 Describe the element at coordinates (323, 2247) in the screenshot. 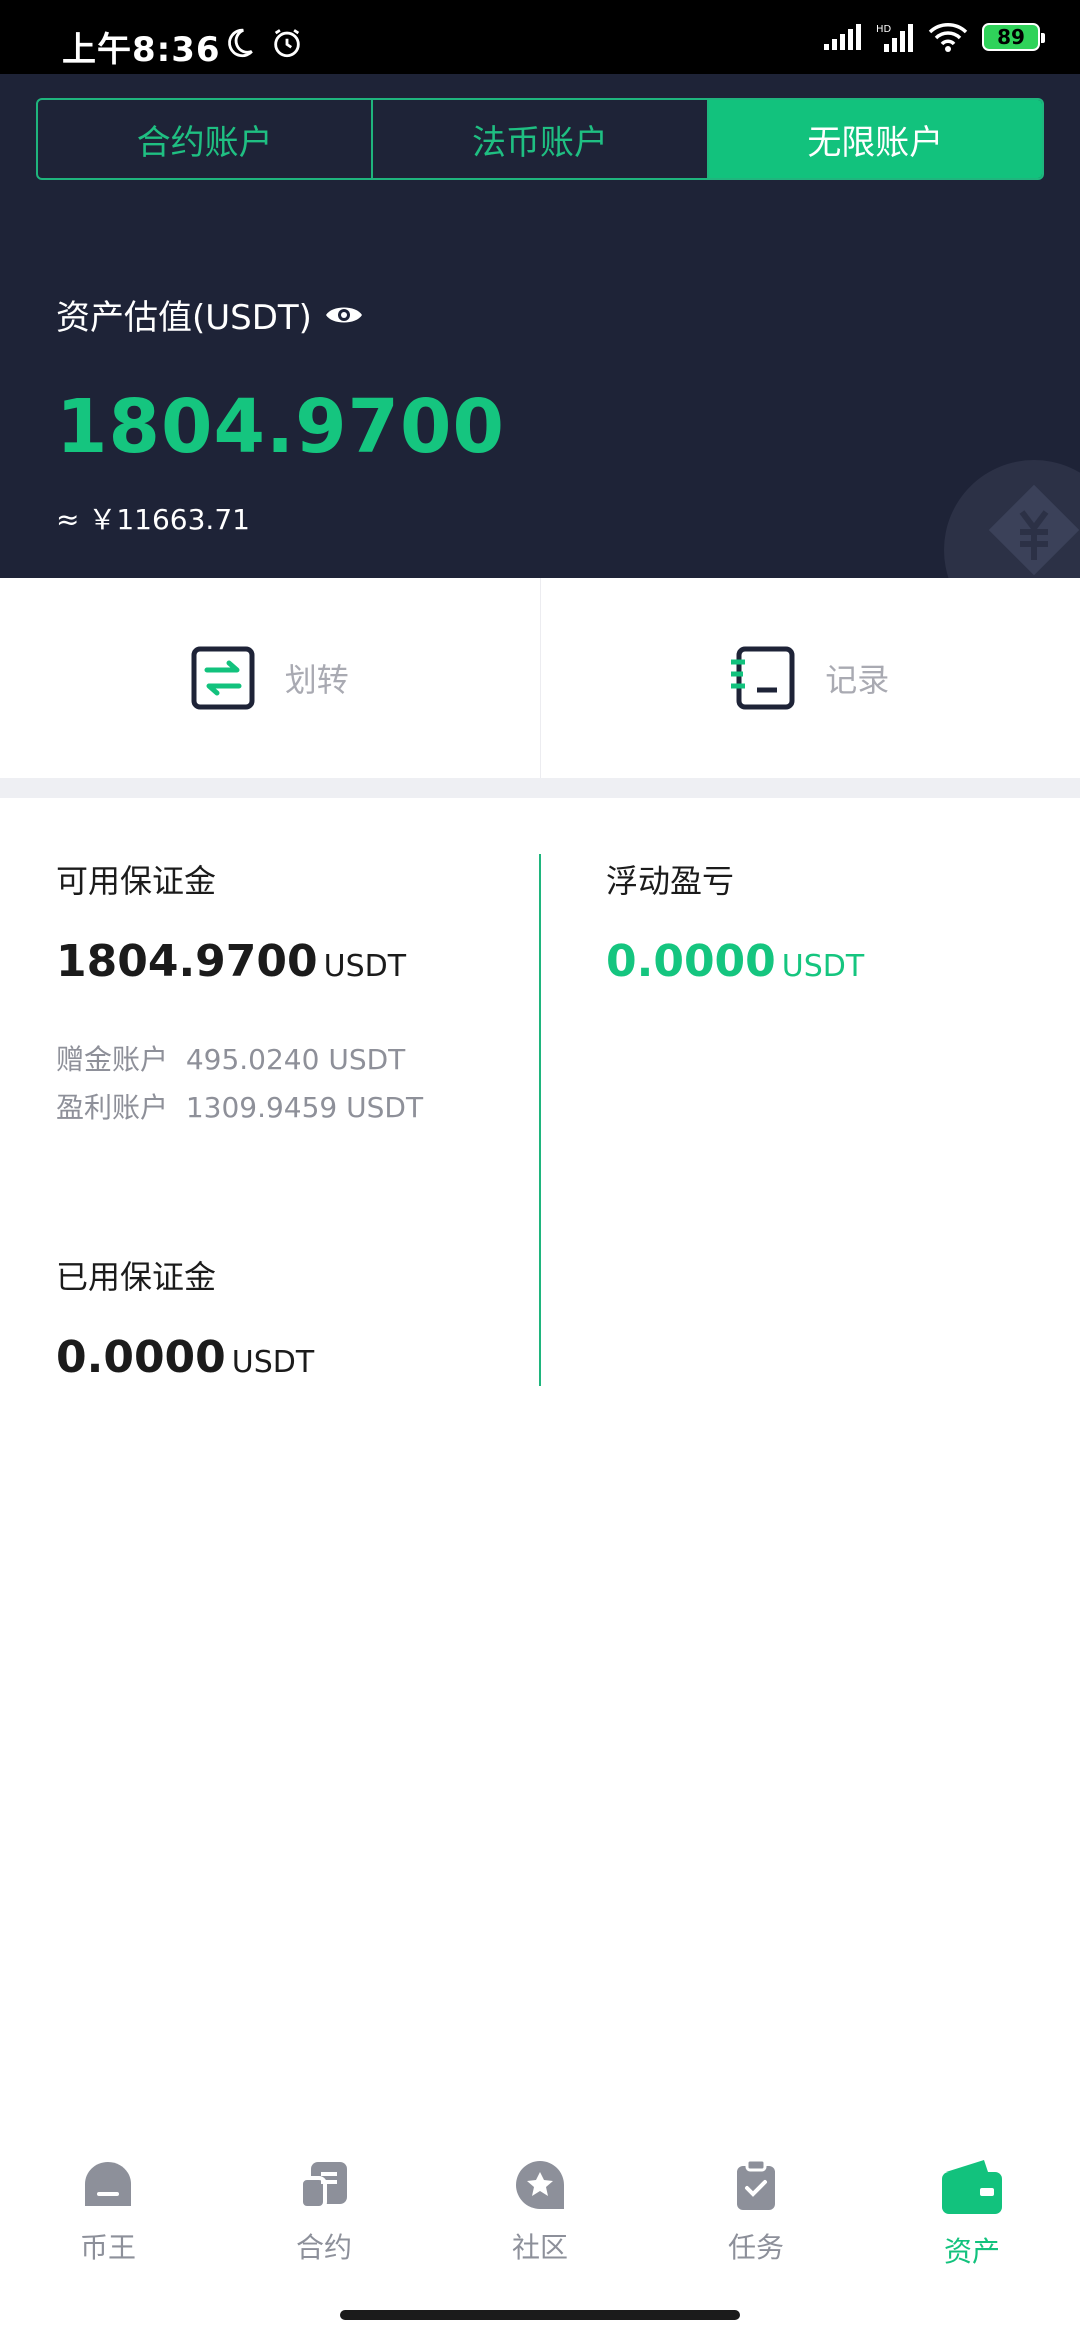

I see `nav-label-contract: 合约` at that location.